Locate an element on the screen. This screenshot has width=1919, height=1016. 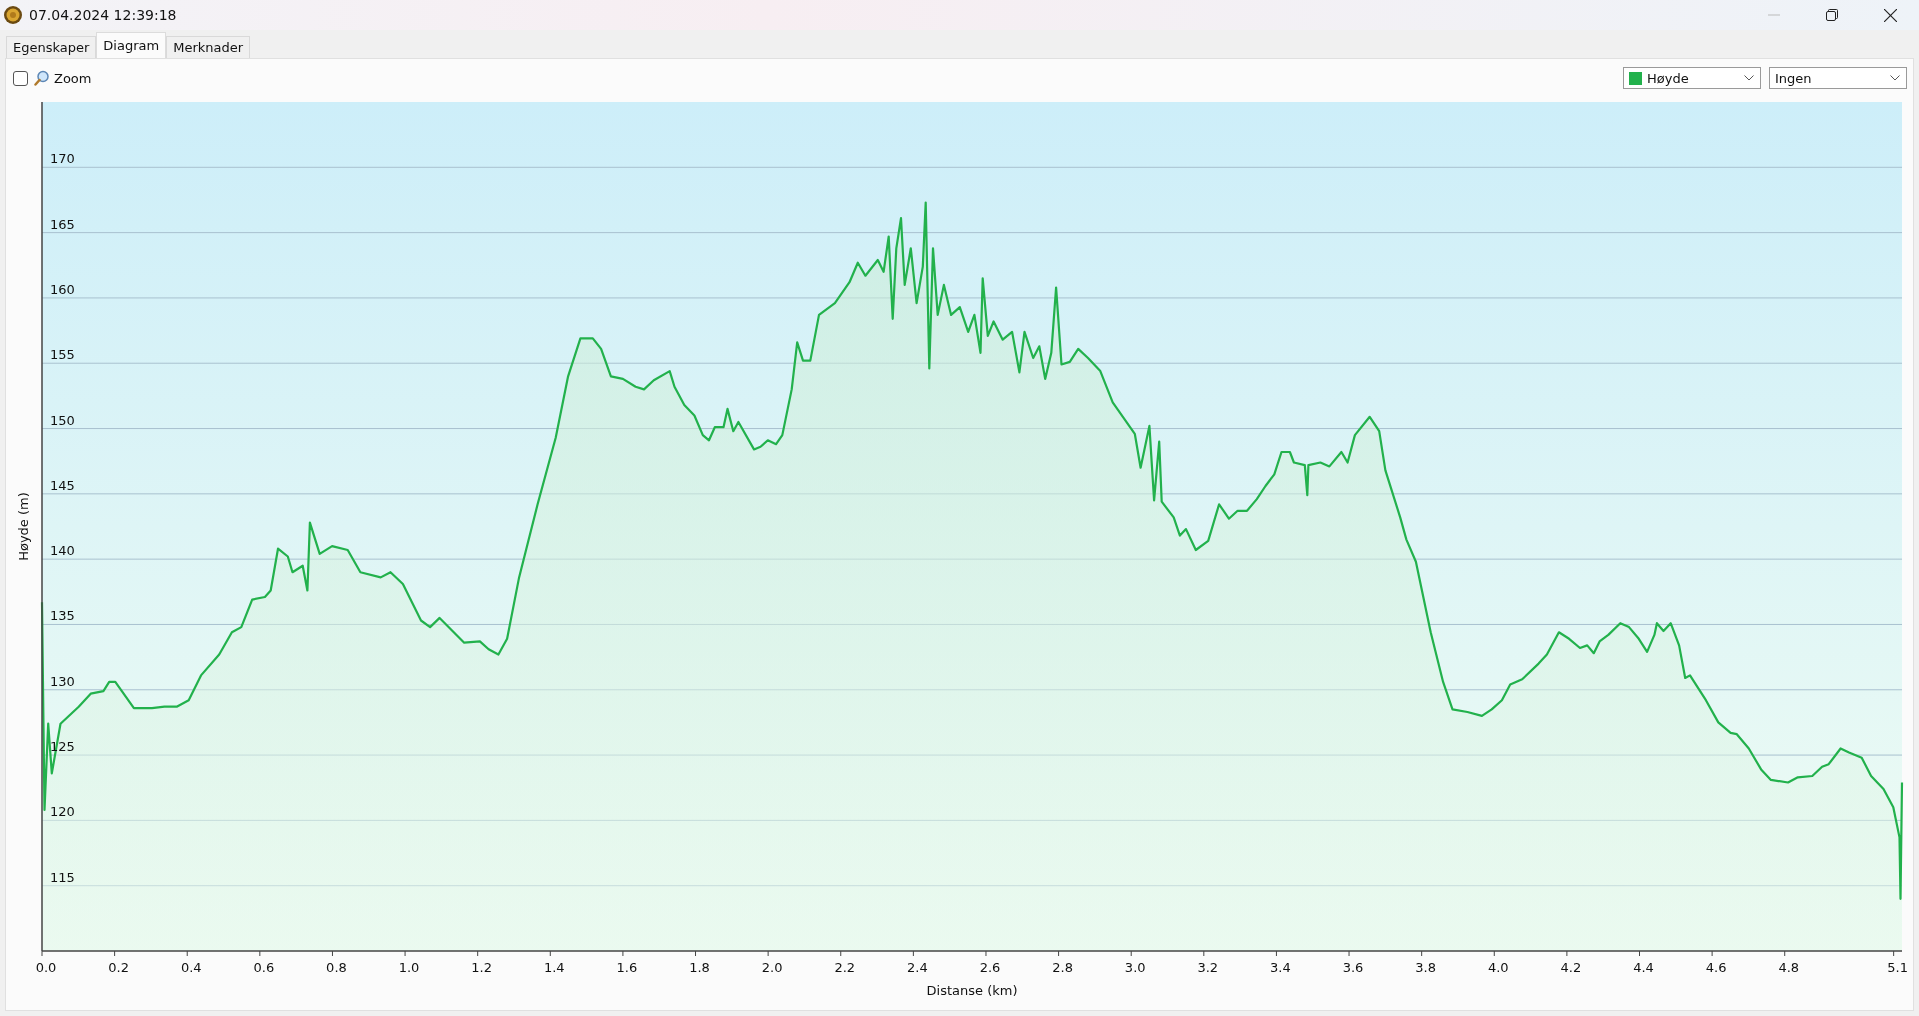
window-title: 07.04.2024 12:39:18 is located at coordinates (103, 15).